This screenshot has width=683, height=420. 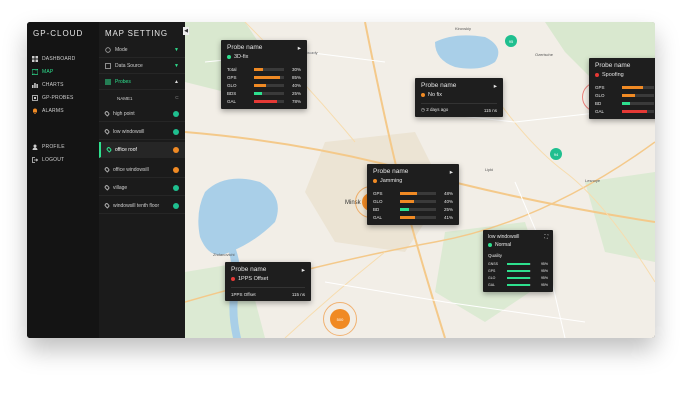 I want to click on sidebar-item-gp-probes: GP-PROBES, so click(x=53, y=98).